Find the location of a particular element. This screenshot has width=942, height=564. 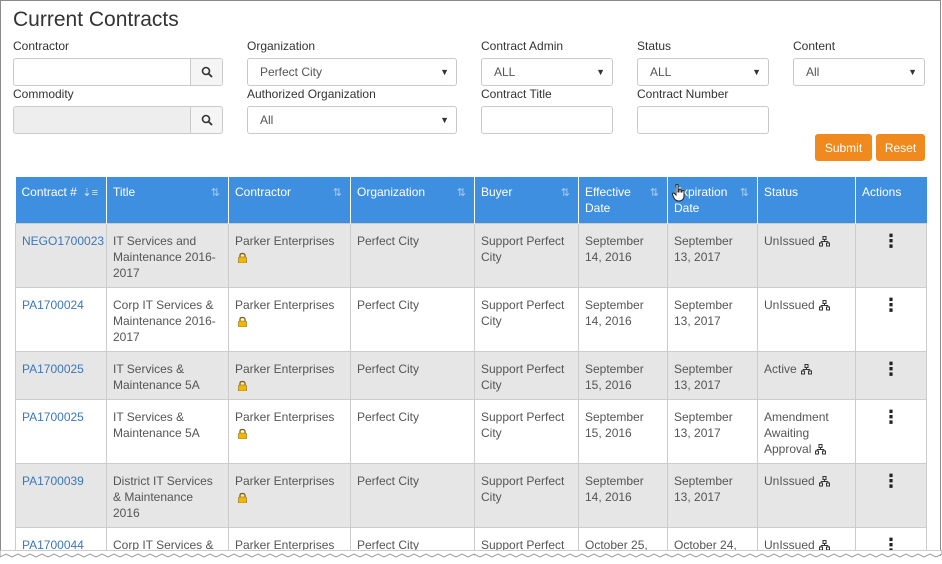

col-header-status: Status is located at coordinates (806, 200).